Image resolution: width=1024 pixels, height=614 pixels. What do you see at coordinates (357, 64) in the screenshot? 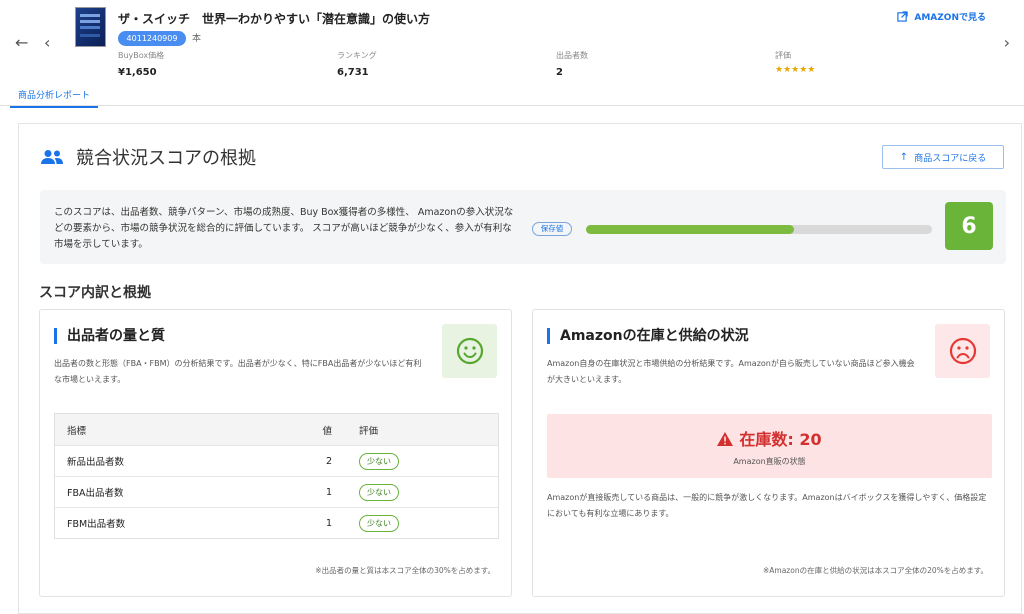
I see `metric-ranking: ランキング 6,731` at bounding box center [357, 64].